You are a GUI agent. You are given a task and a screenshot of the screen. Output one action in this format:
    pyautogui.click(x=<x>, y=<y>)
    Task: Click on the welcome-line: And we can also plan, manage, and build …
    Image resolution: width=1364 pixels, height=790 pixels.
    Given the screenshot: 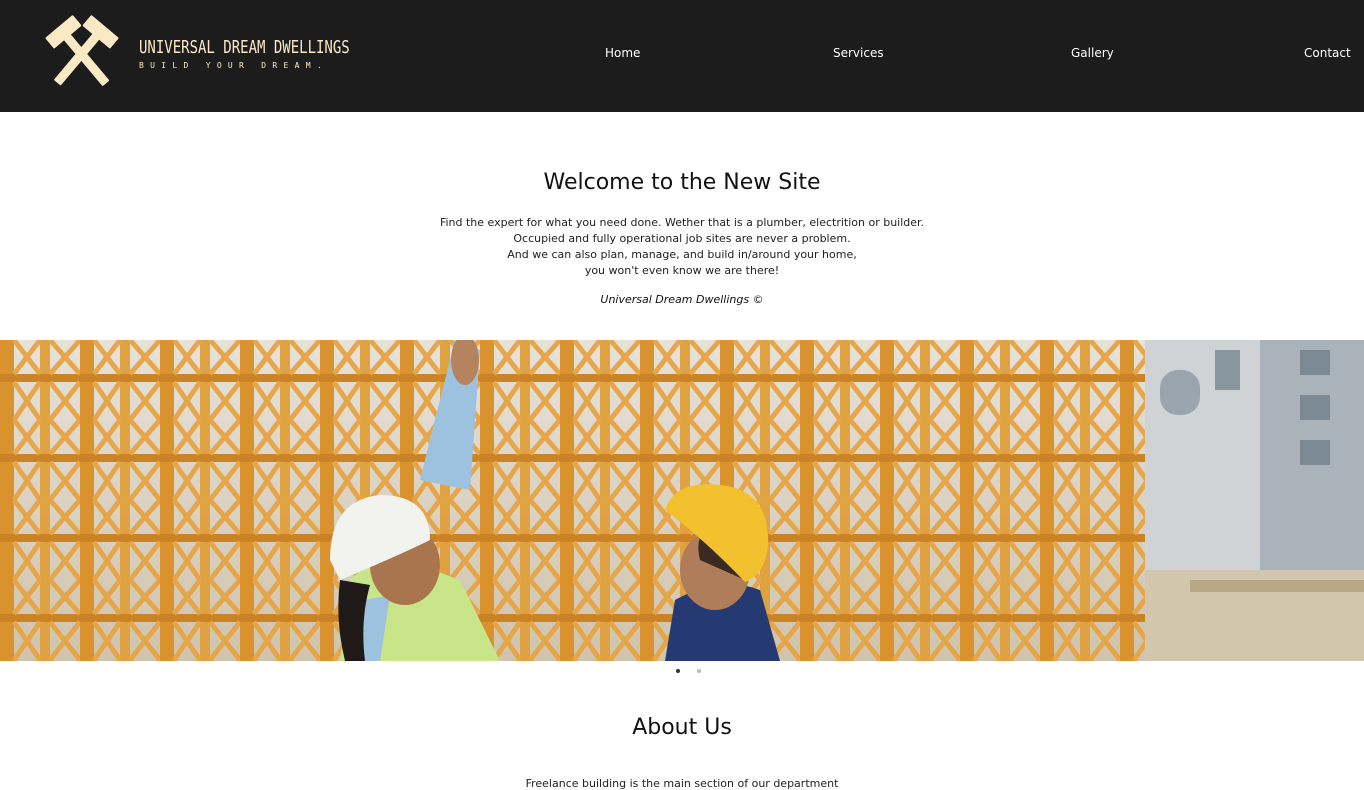 What is the action you would take?
    pyautogui.click(x=682, y=254)
    